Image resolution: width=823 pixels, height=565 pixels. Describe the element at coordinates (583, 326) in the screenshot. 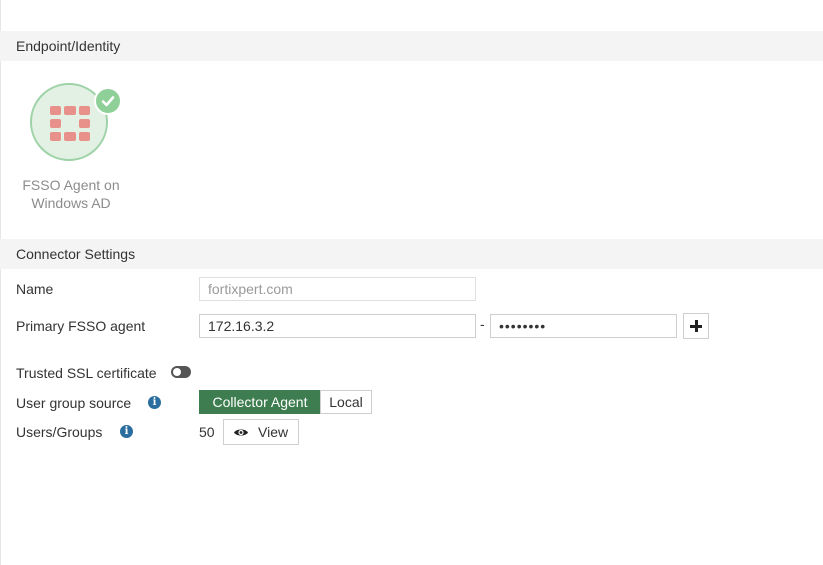

I see `primary-agent-password-input` at that location.